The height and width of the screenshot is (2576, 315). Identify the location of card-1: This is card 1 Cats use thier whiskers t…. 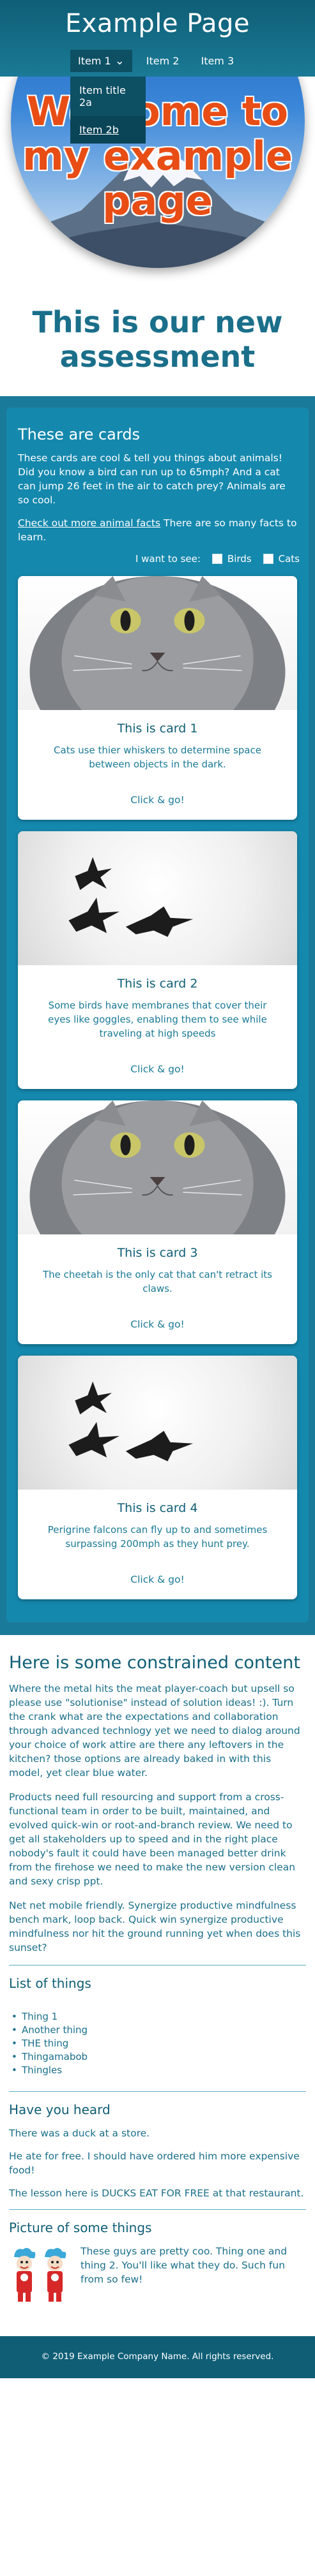
(157, 698).